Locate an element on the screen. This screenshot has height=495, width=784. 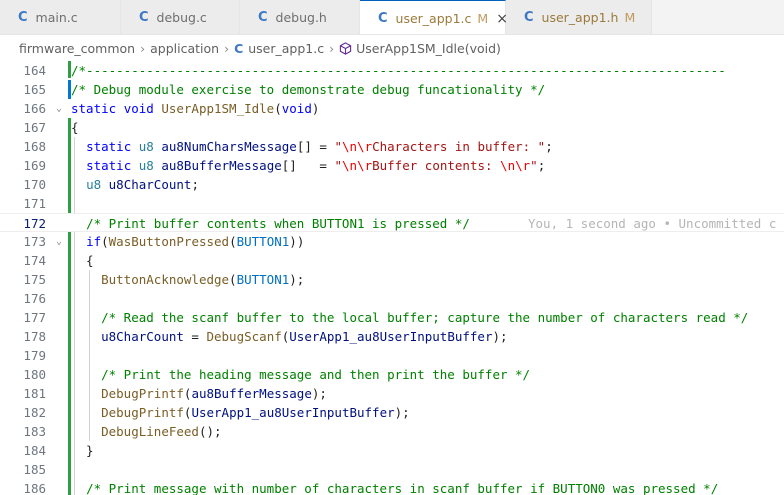
code-line: 185 is located at coordinates (392, 469).